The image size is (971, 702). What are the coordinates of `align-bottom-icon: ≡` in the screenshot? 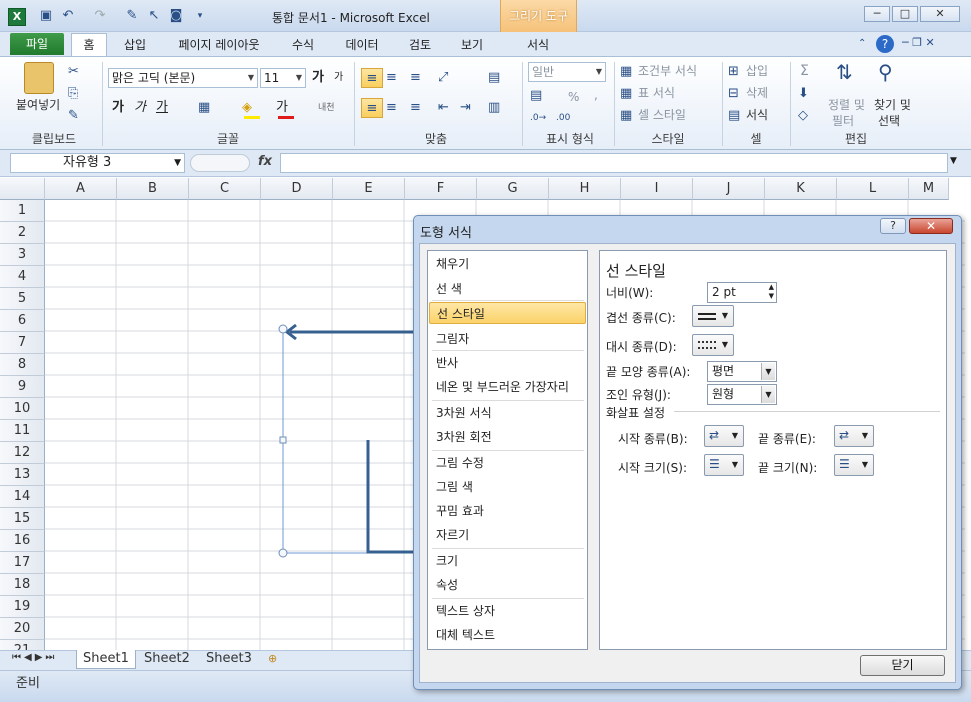 It's located at (415, 78).